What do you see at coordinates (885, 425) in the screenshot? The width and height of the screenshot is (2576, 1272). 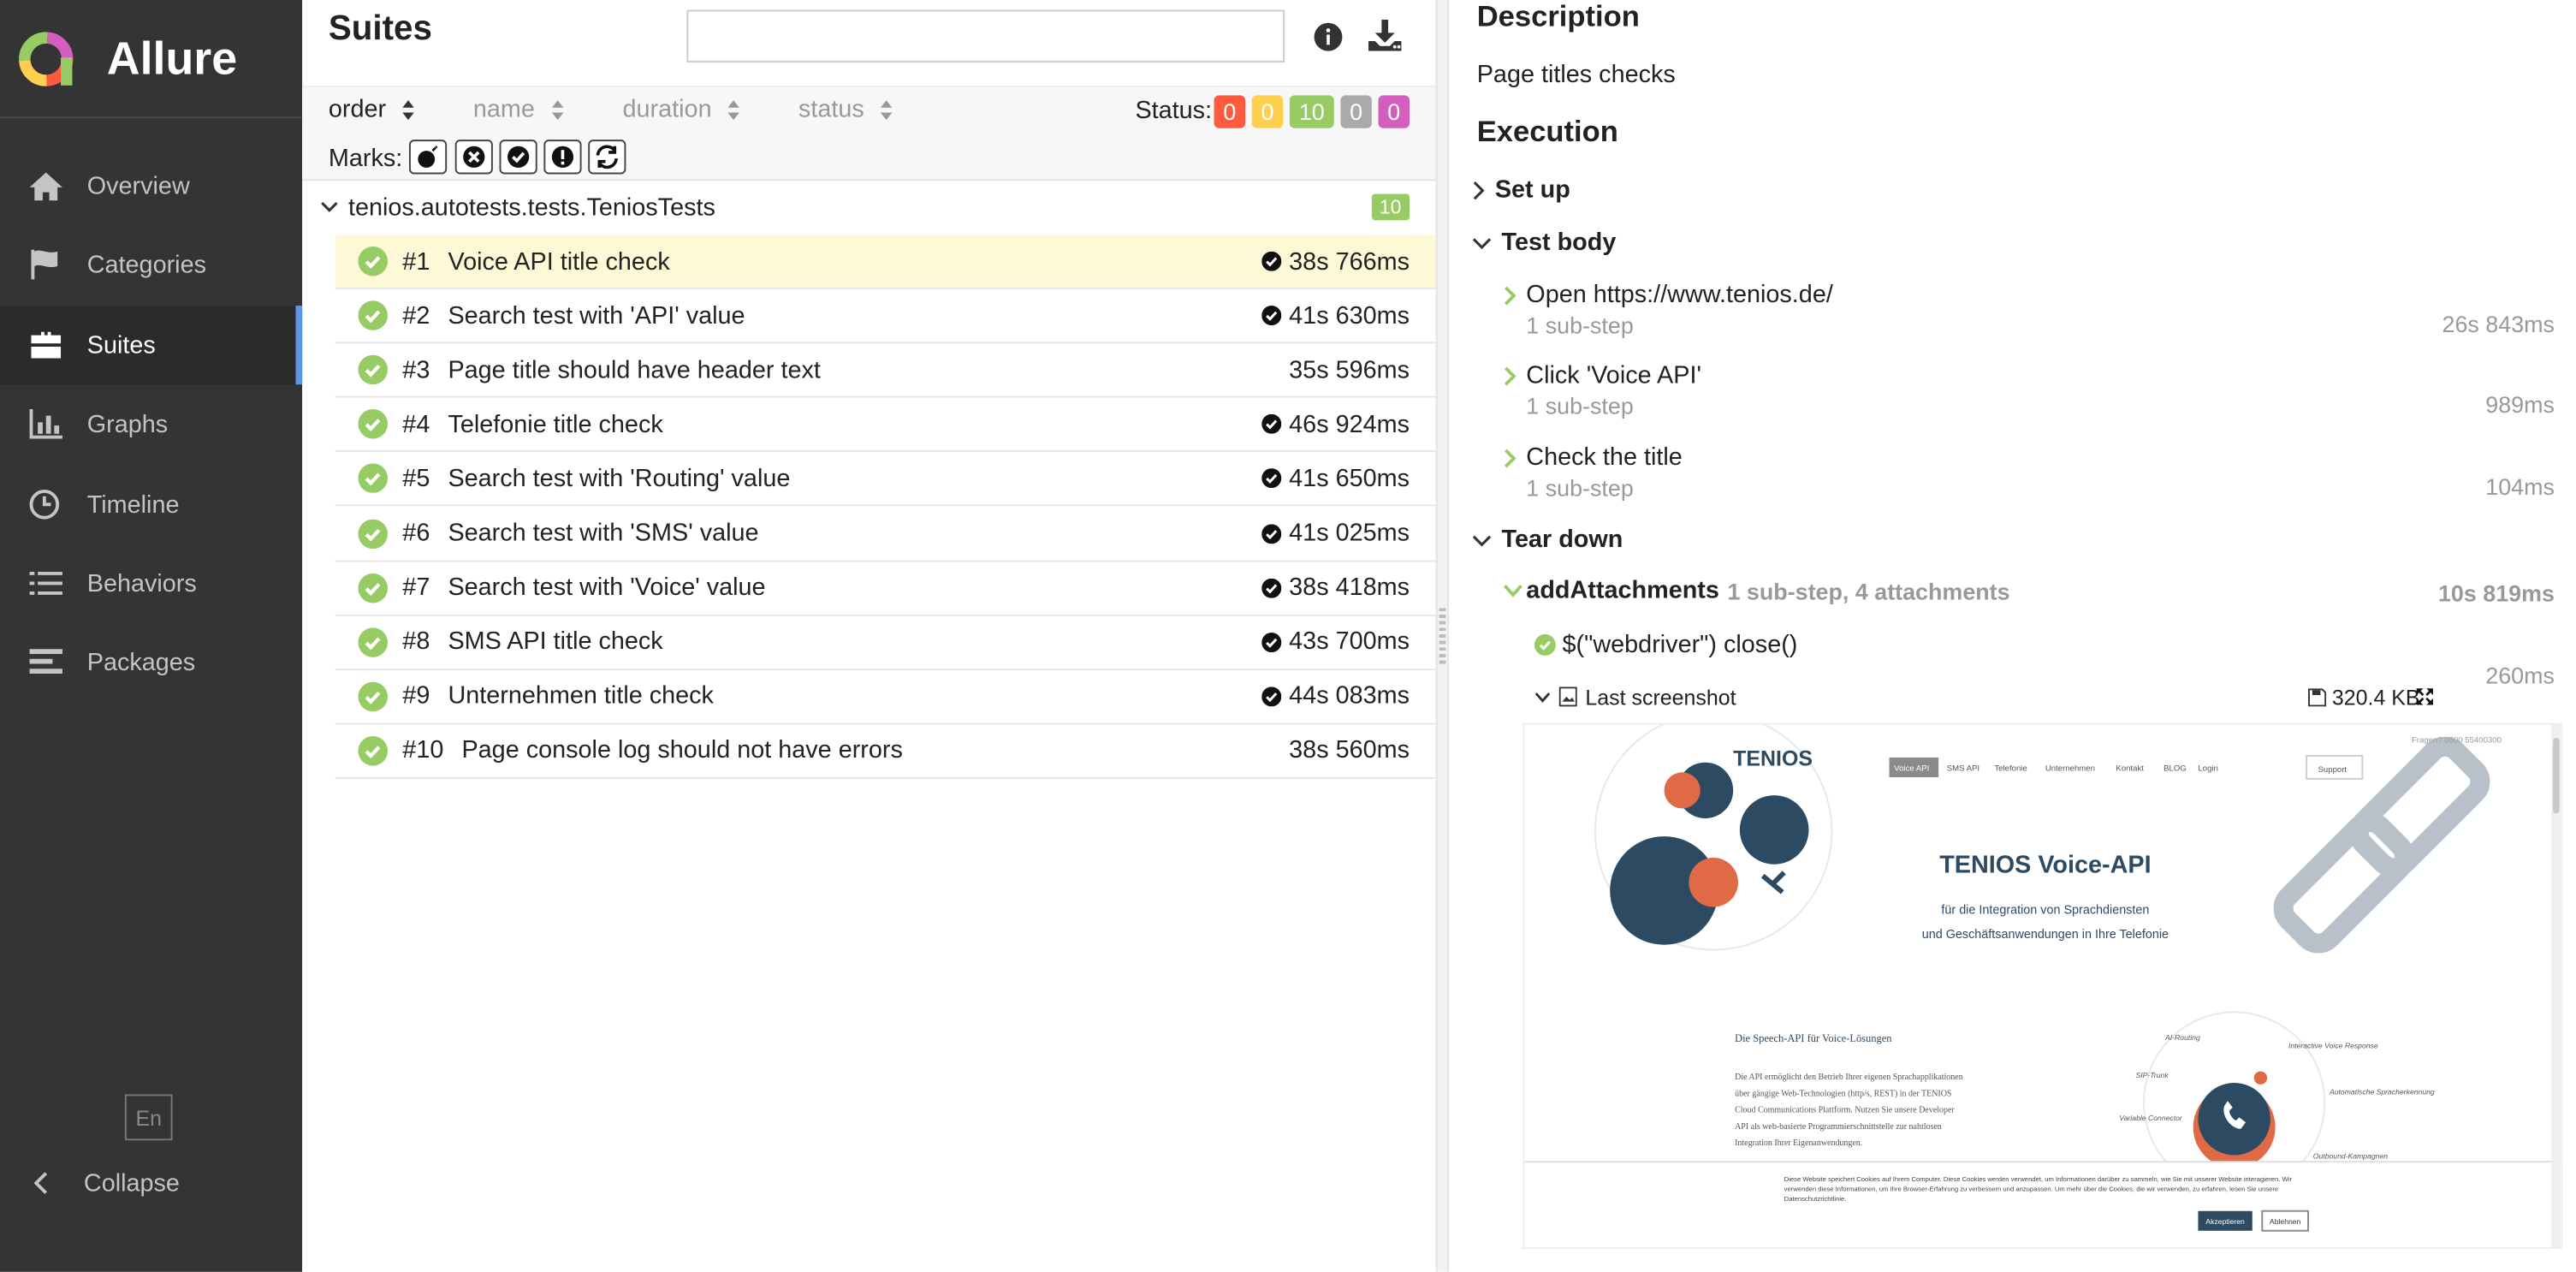 I see `test-case-row: #4 Telefonie title check 46s 924ms` at bounding box center [885, 425].